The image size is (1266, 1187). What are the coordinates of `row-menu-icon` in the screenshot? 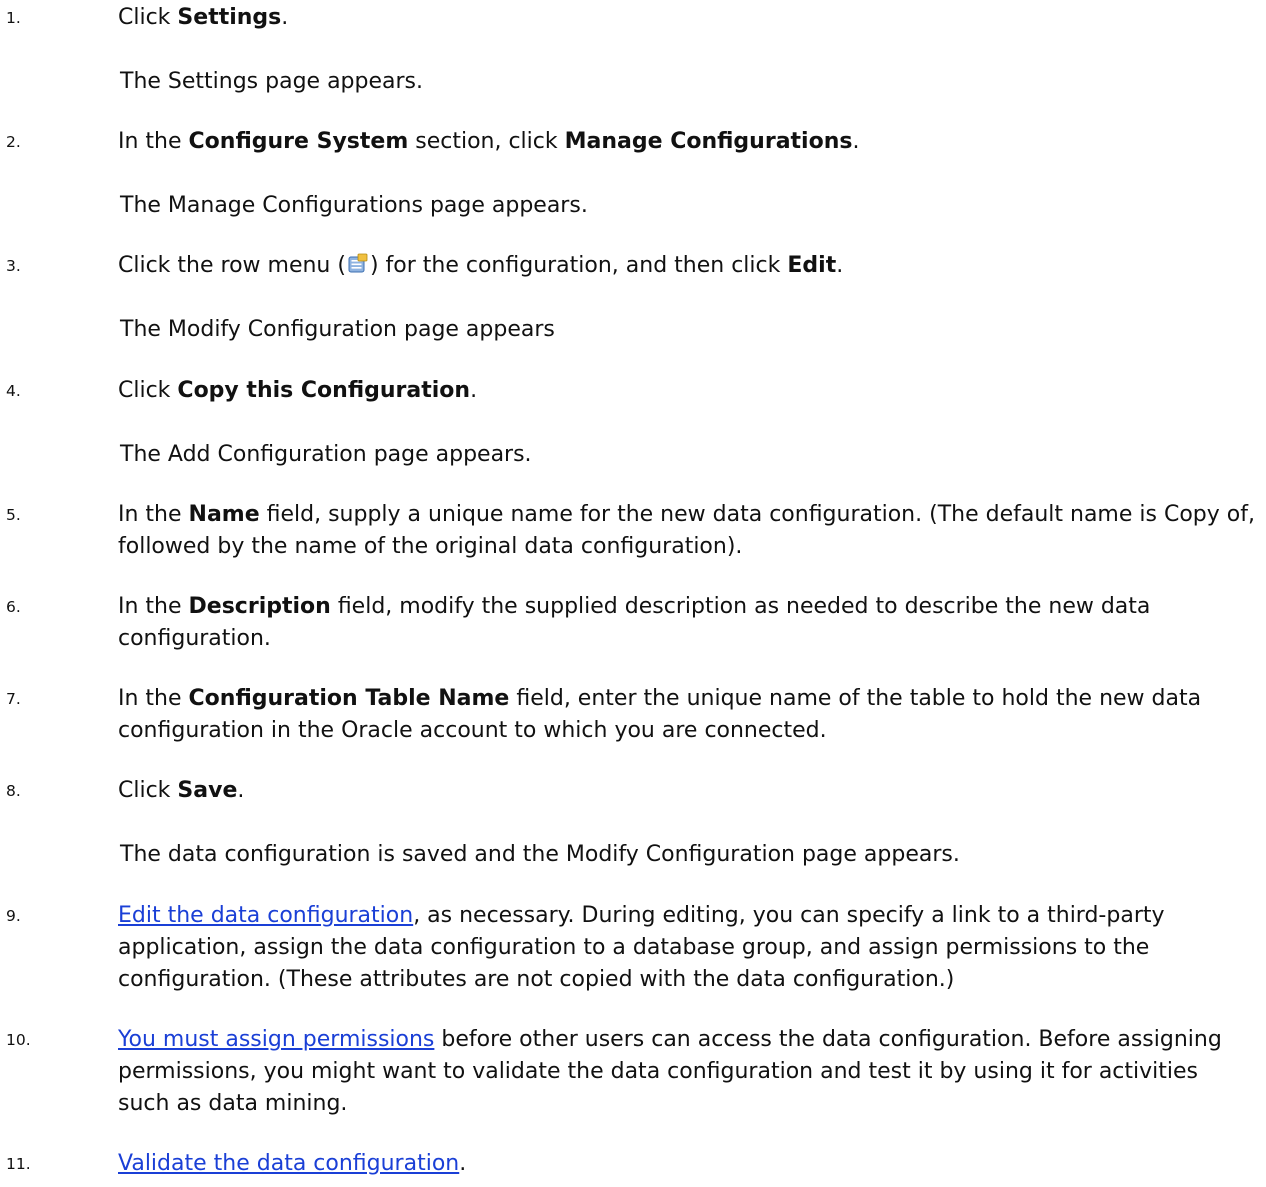 It's located at (358, 264).